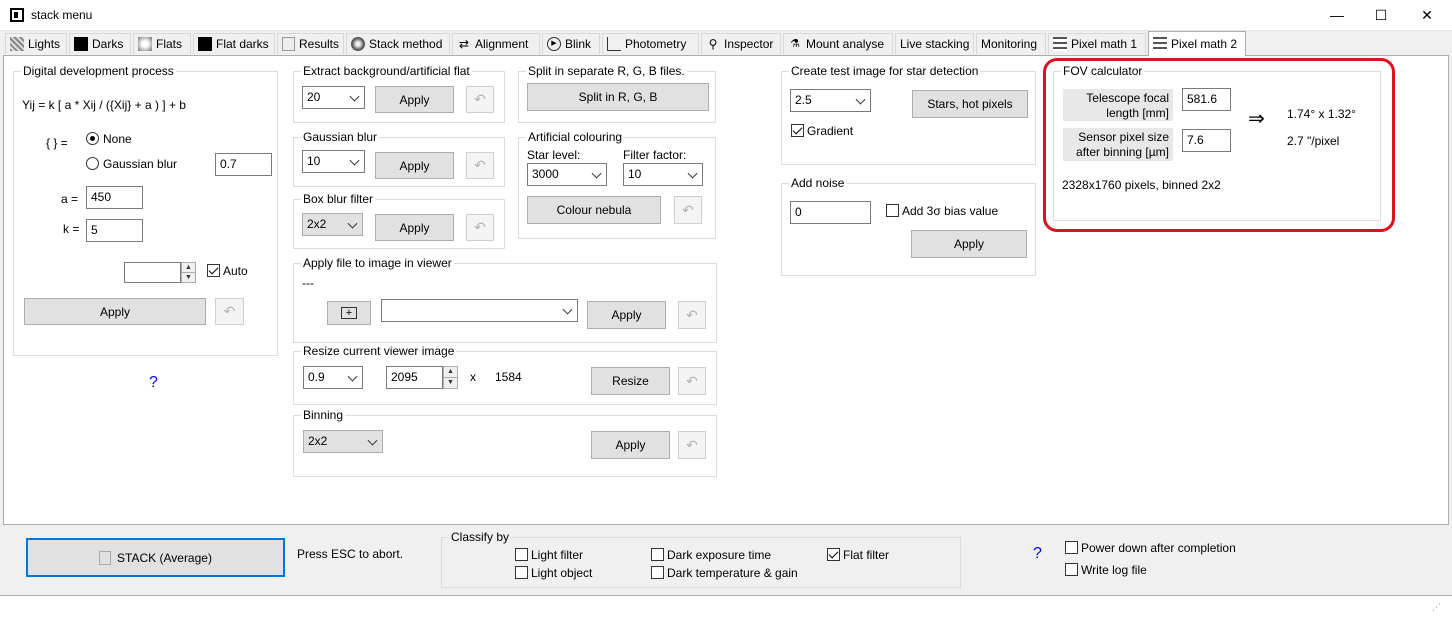  Describe the element at coordinates (114, 230) in the screenshot. I see `k-value-input: 5` at that location.